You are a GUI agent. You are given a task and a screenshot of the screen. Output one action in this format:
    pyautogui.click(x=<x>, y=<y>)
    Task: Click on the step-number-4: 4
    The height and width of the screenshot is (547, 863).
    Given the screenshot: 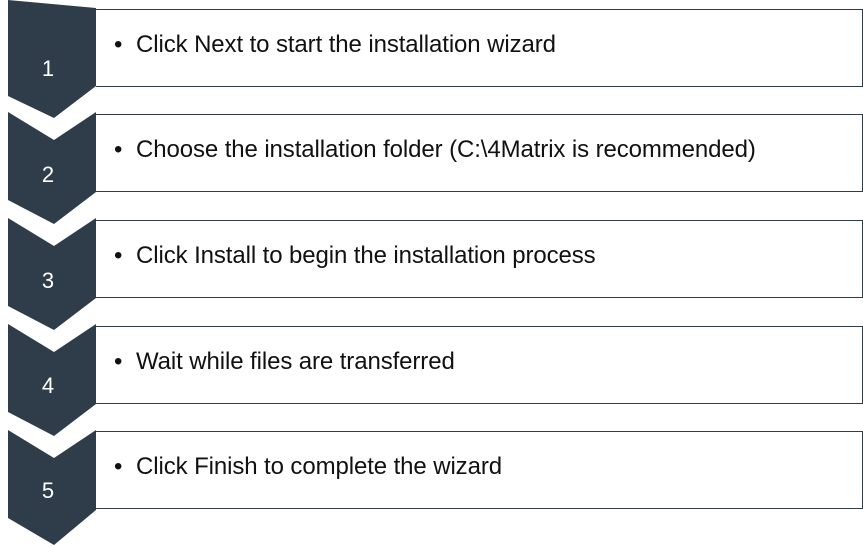 What is the action you would take?
    pyautogui.click(x=48, y=385)
    